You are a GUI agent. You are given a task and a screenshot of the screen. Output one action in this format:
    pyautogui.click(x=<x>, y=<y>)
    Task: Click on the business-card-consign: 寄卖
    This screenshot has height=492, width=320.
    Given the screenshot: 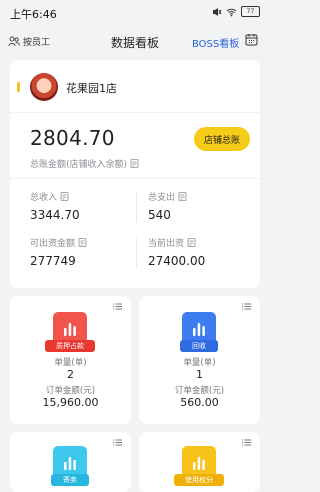 What is the action you would take?
    pyautogui.click(x=70, y=462)
    